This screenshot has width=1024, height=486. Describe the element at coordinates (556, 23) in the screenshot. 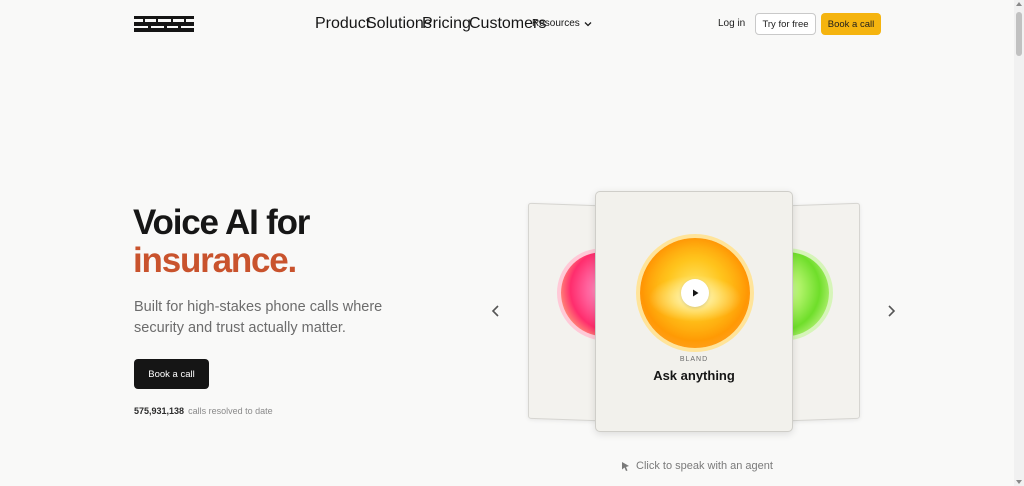

I see `nav-resources-label: Resources` at that location.